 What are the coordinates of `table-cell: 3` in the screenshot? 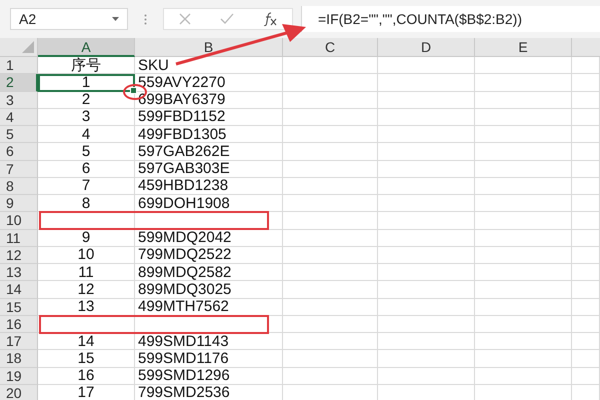 It's located at (86, 117).